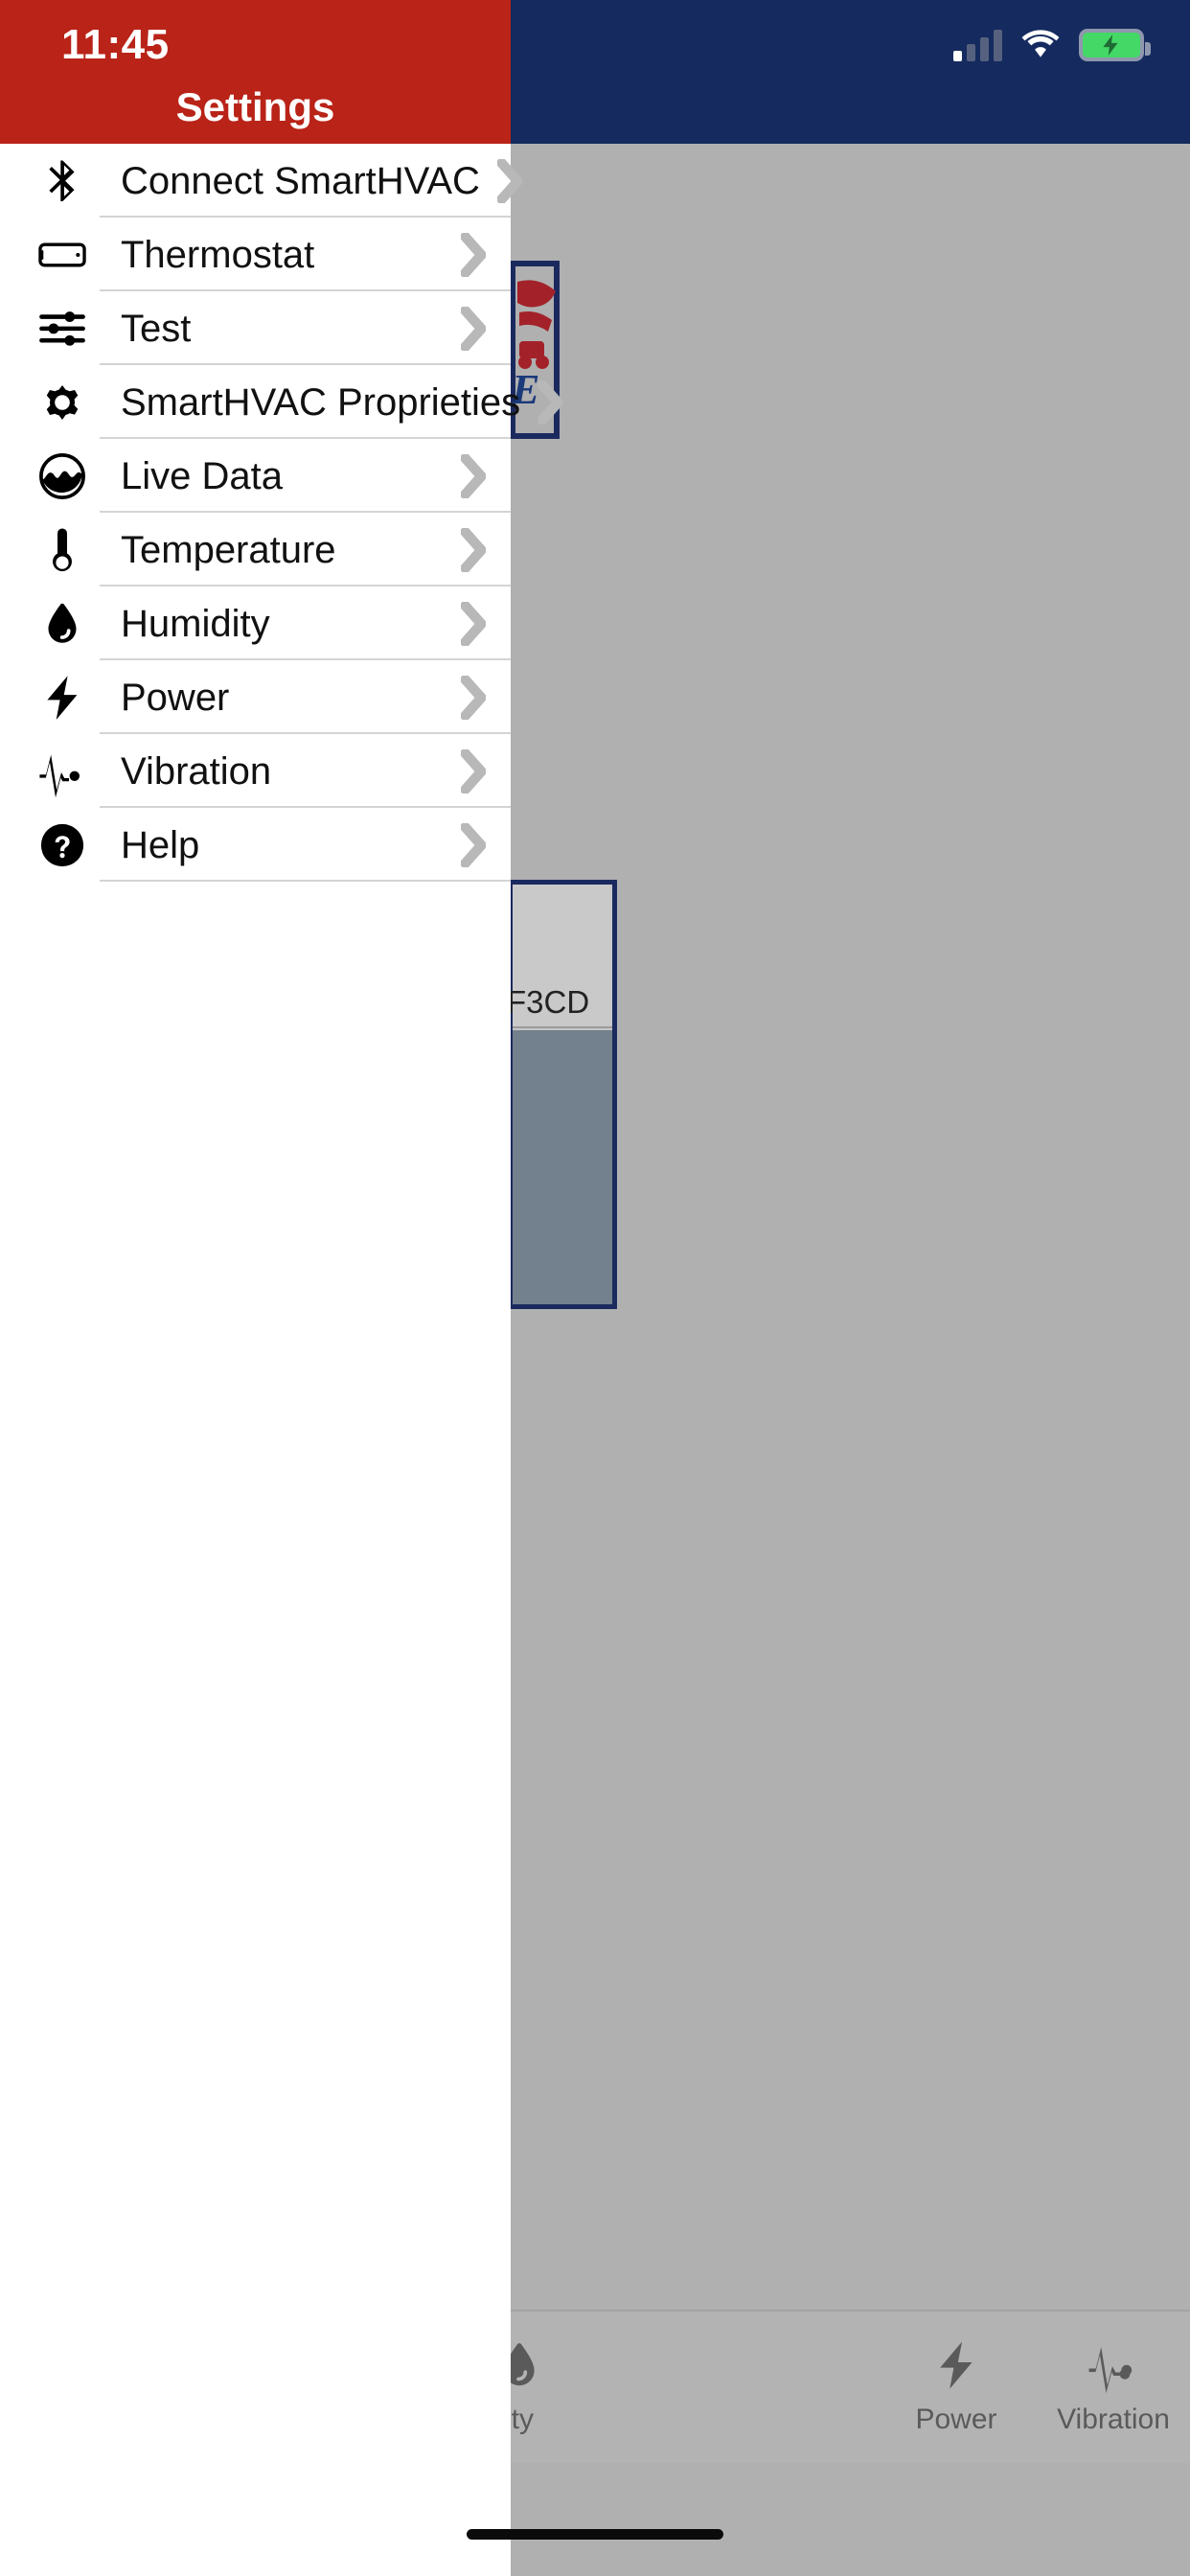 This screenshot has width=1190, height=2576. I want to click on bluetooth-icon, so click(62, 181).